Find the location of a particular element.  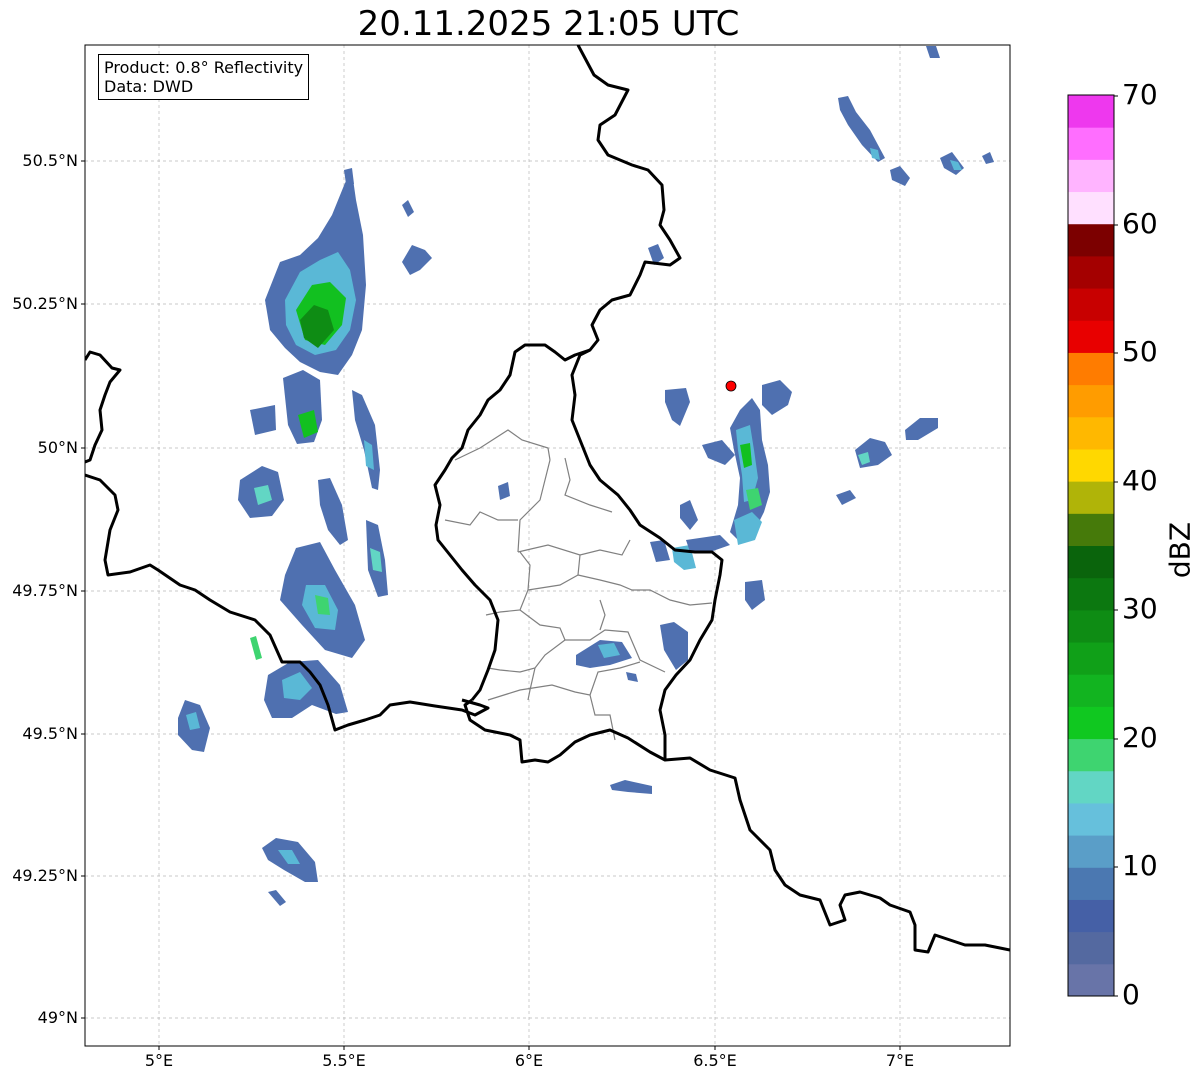

colorbar-tick-label: 0 is located at coordinates (1131, 994).